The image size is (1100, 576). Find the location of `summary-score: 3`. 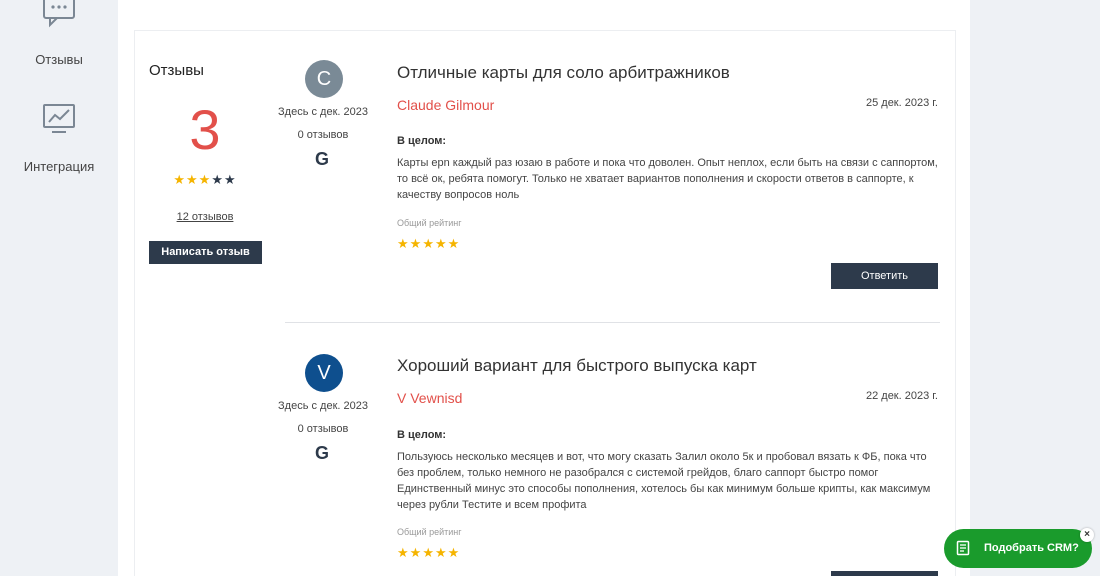

summary-score: 3 is located at coordinates (205, 129).